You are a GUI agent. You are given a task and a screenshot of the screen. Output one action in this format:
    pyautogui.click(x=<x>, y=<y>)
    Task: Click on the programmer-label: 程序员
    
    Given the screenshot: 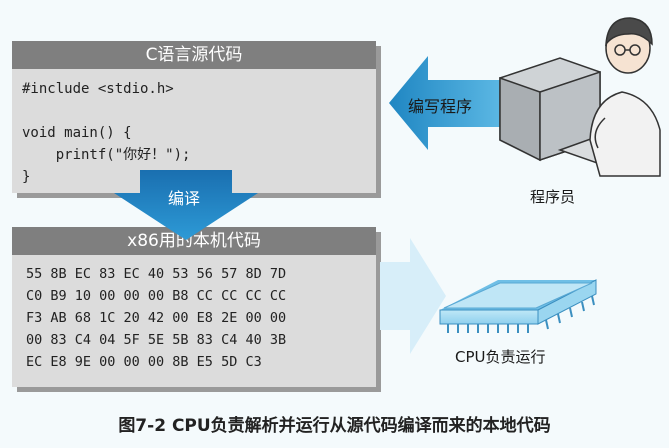 What is the action you would take?
    pyautogui.click(x=553, y=197)
    